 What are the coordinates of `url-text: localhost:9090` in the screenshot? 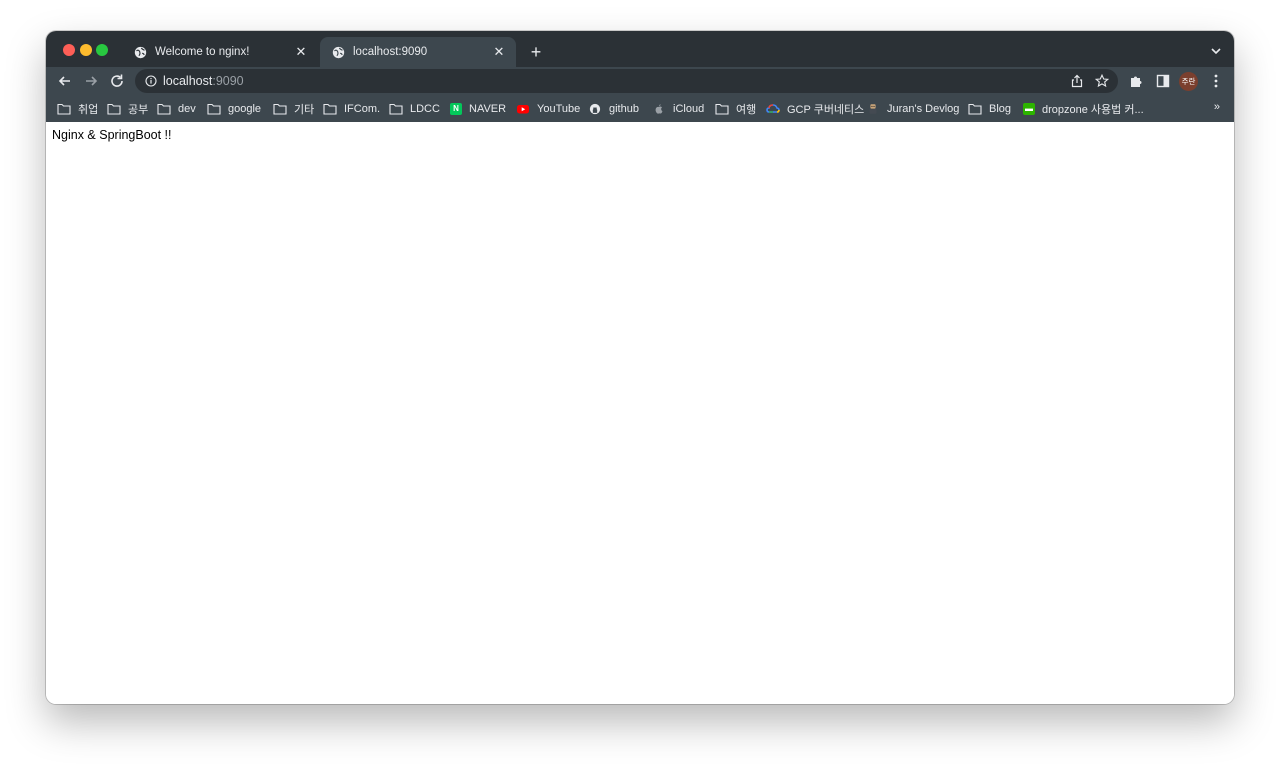 It's located at (203, 81).